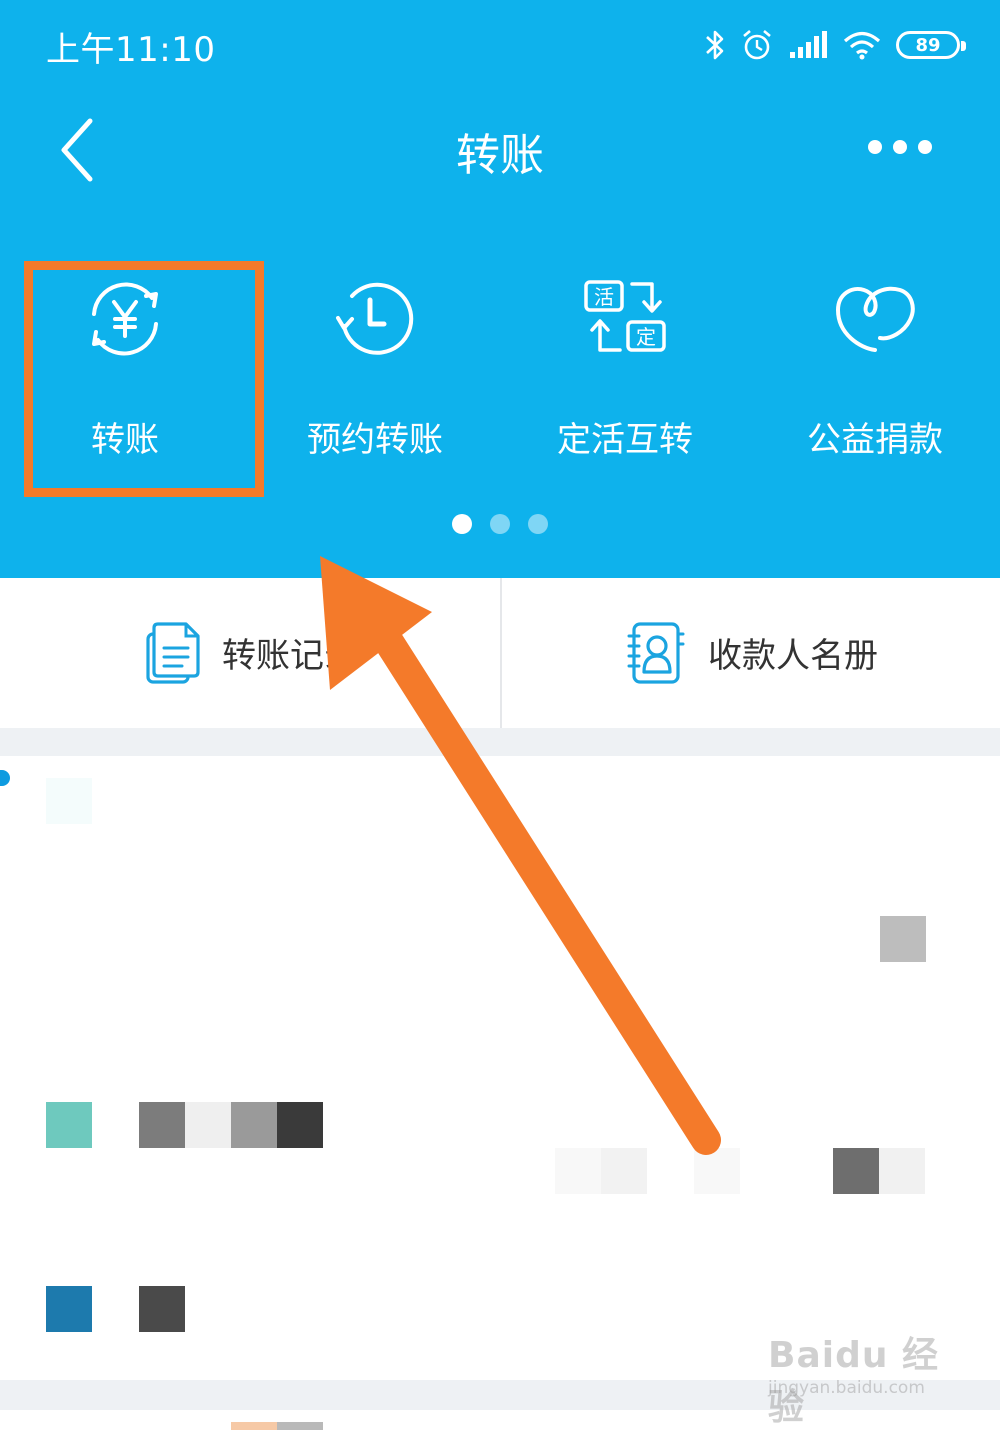 This screenshot has height=1430, width=1000. I want to click on fixed-current-swap-icon: 活 定, so click(625, 316).